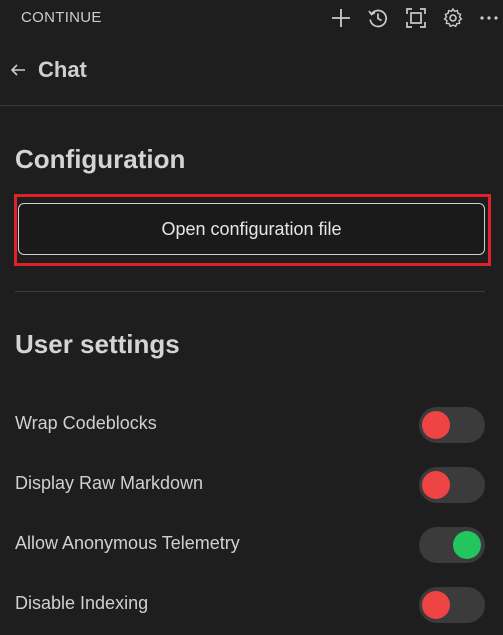 This screenshot has width=503, height=635. Describe the element at coordinates (452, 545) in the screenshot. I see `allow-telemetry-toggle` at that location.